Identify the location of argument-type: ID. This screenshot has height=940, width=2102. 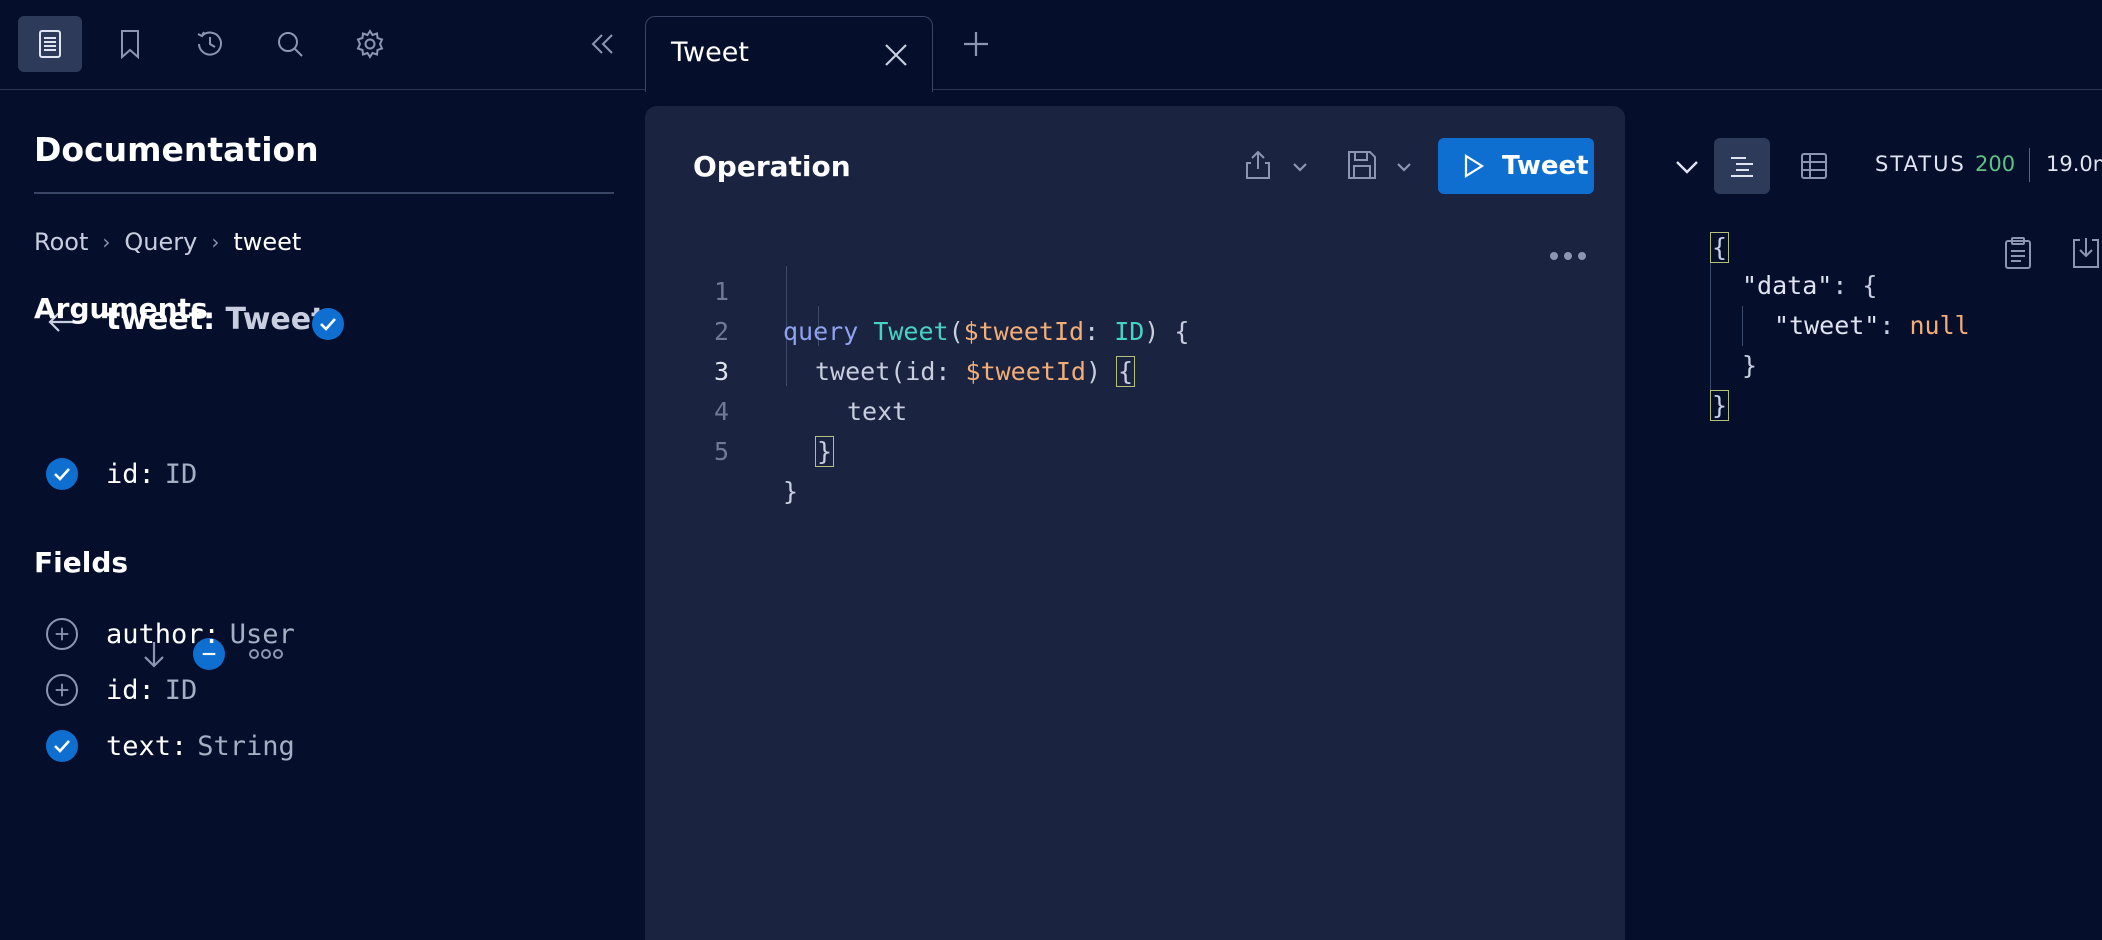
(181, 474).